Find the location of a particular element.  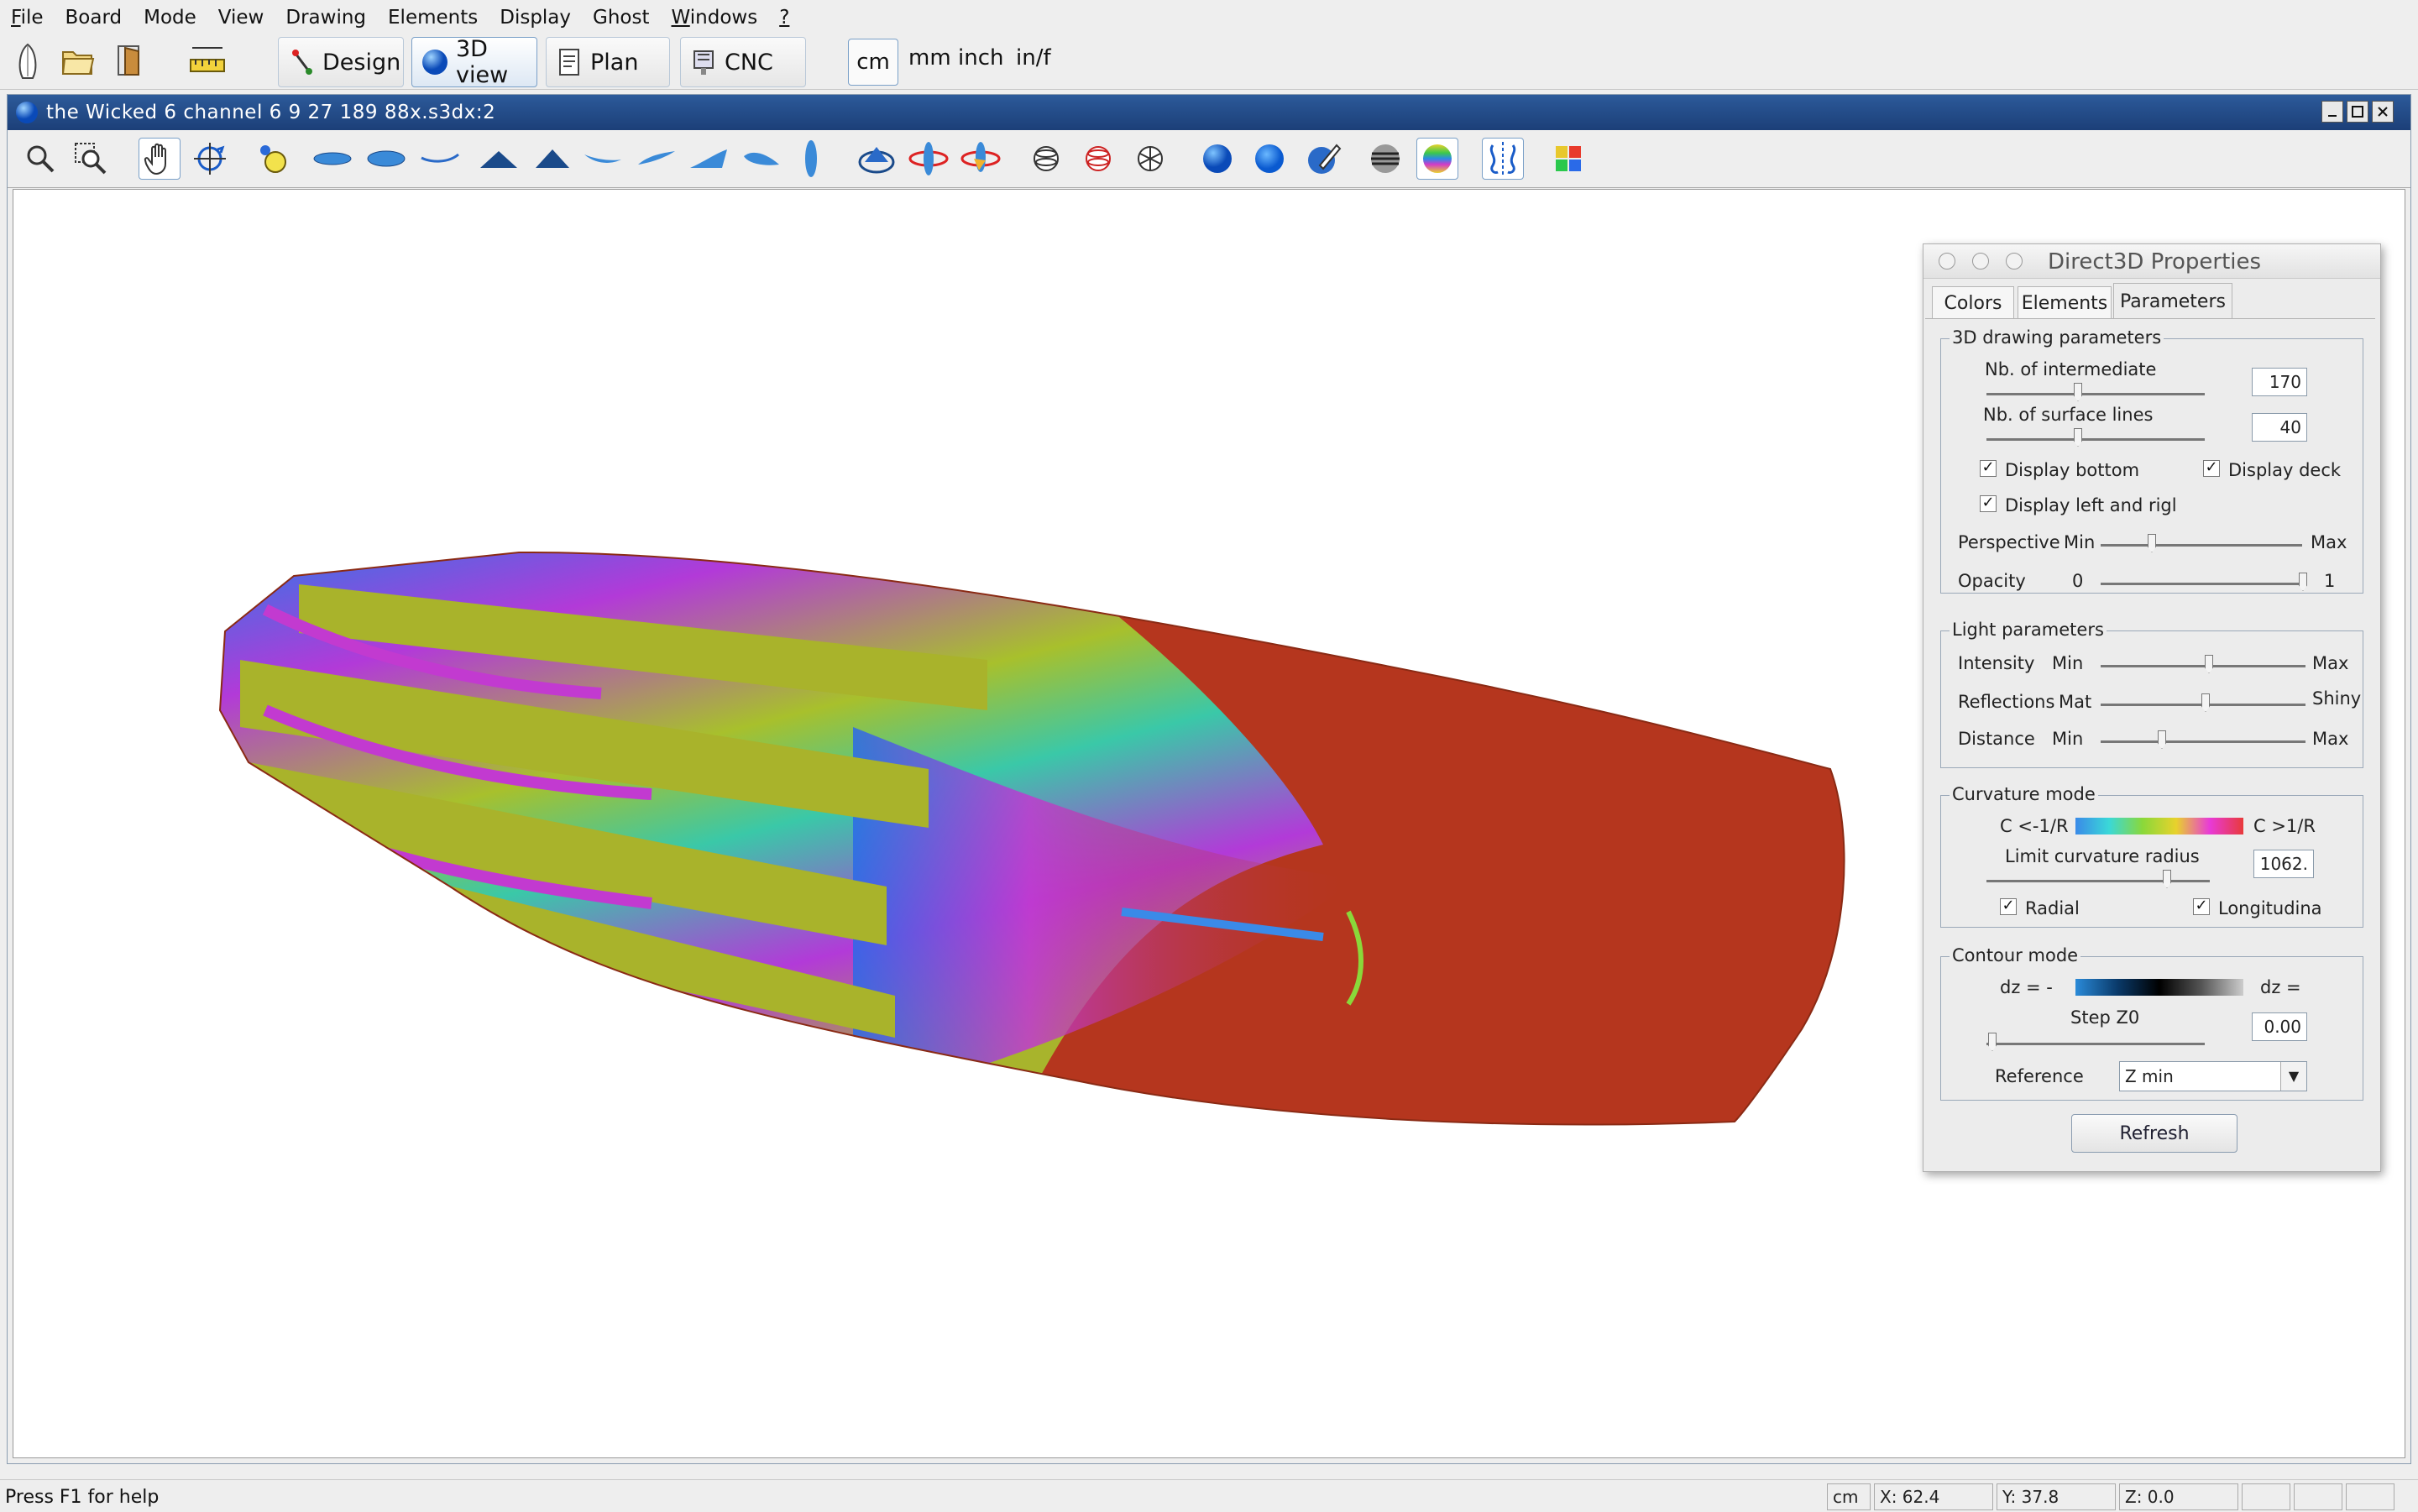

tab-elements: Elements is located at coordinates (2065, 302).